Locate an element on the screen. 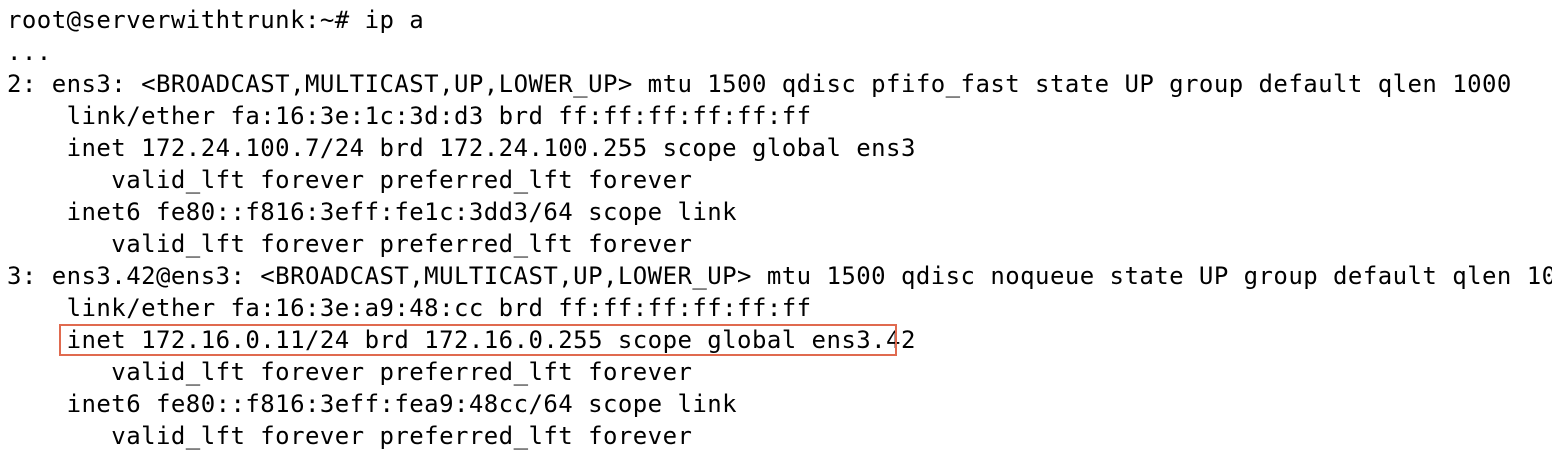 Image resolution: width=1552 pixels, height=474 pixels. ens3-42-inet-lifetime: valid_lft forever preferred_lft forever is located at coordinates (350, 372).